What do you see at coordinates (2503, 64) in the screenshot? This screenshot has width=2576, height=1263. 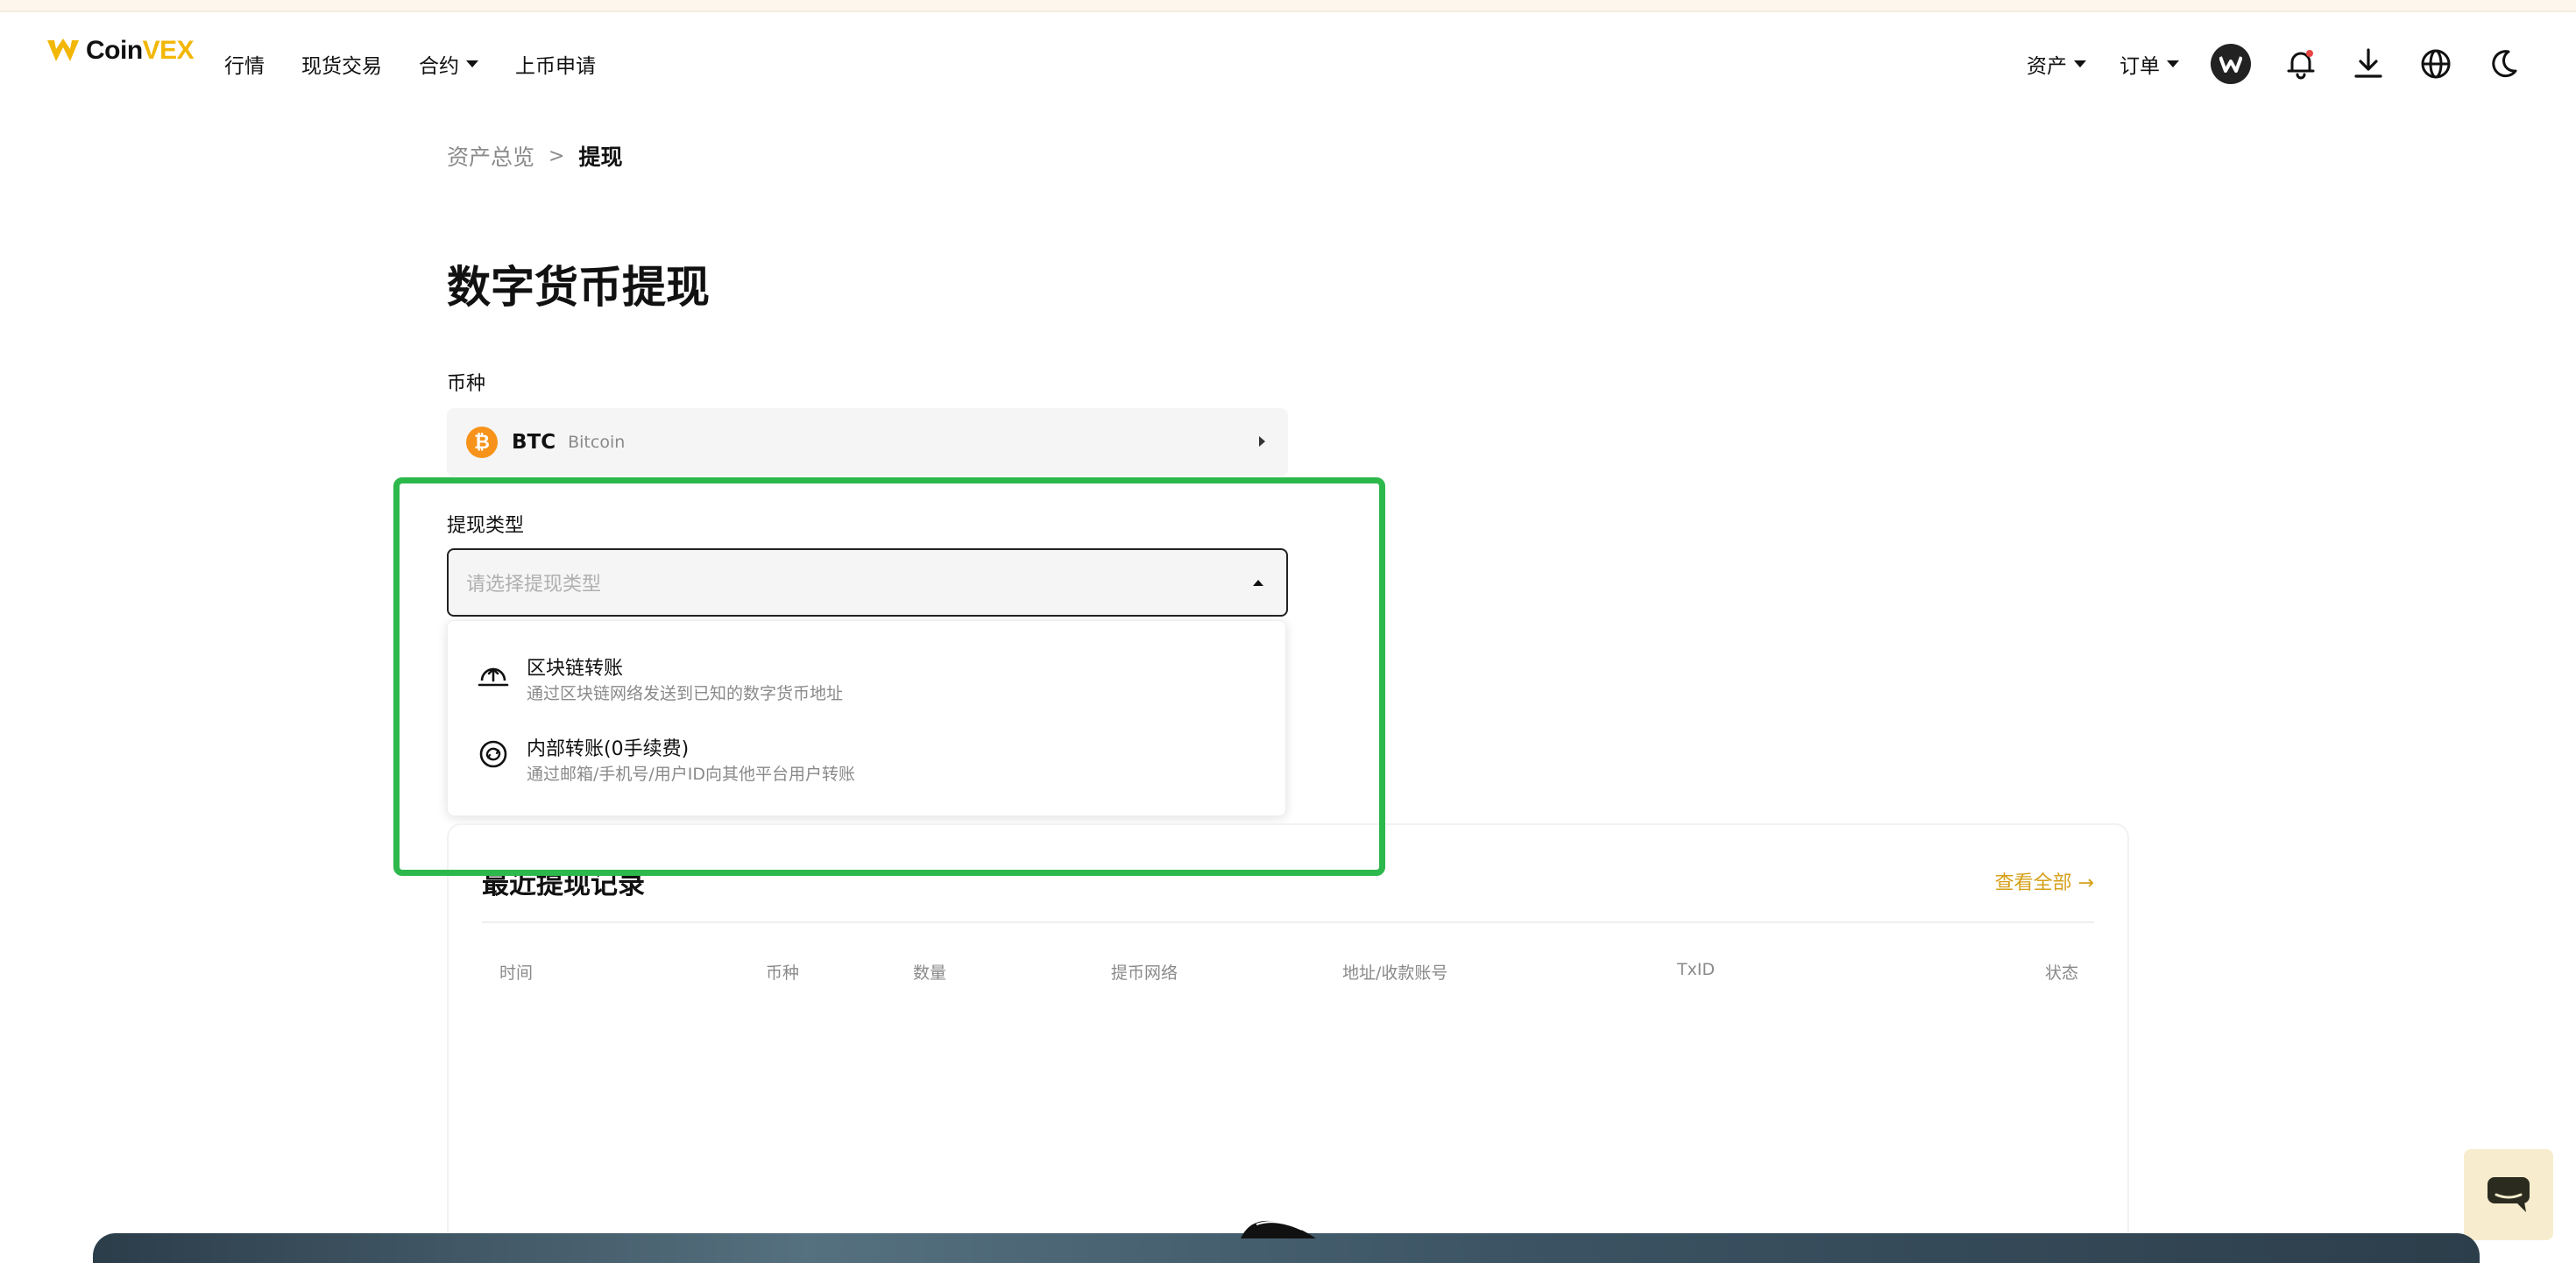 I see `moon-icon` at bounding box center [2503, 64].